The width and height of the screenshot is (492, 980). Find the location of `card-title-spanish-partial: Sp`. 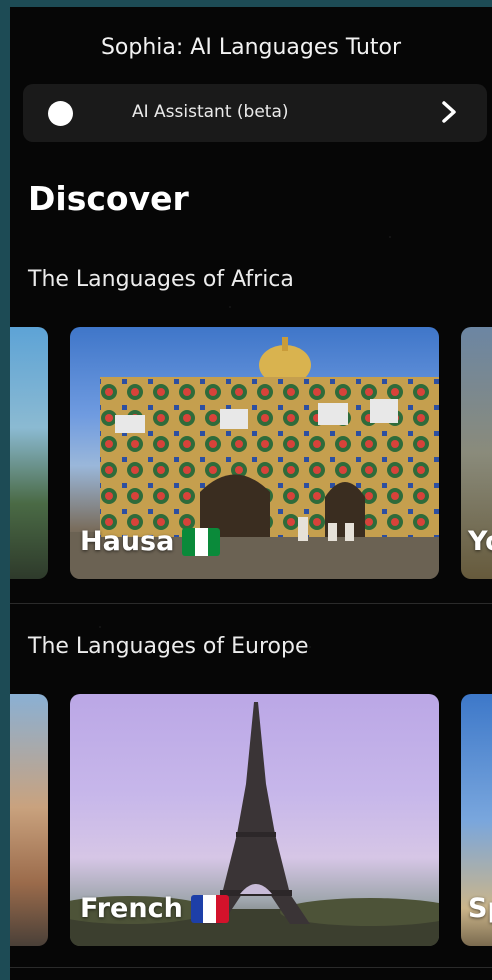

card-title-spanish-partial: Sp is located at coordinates (480, 908).